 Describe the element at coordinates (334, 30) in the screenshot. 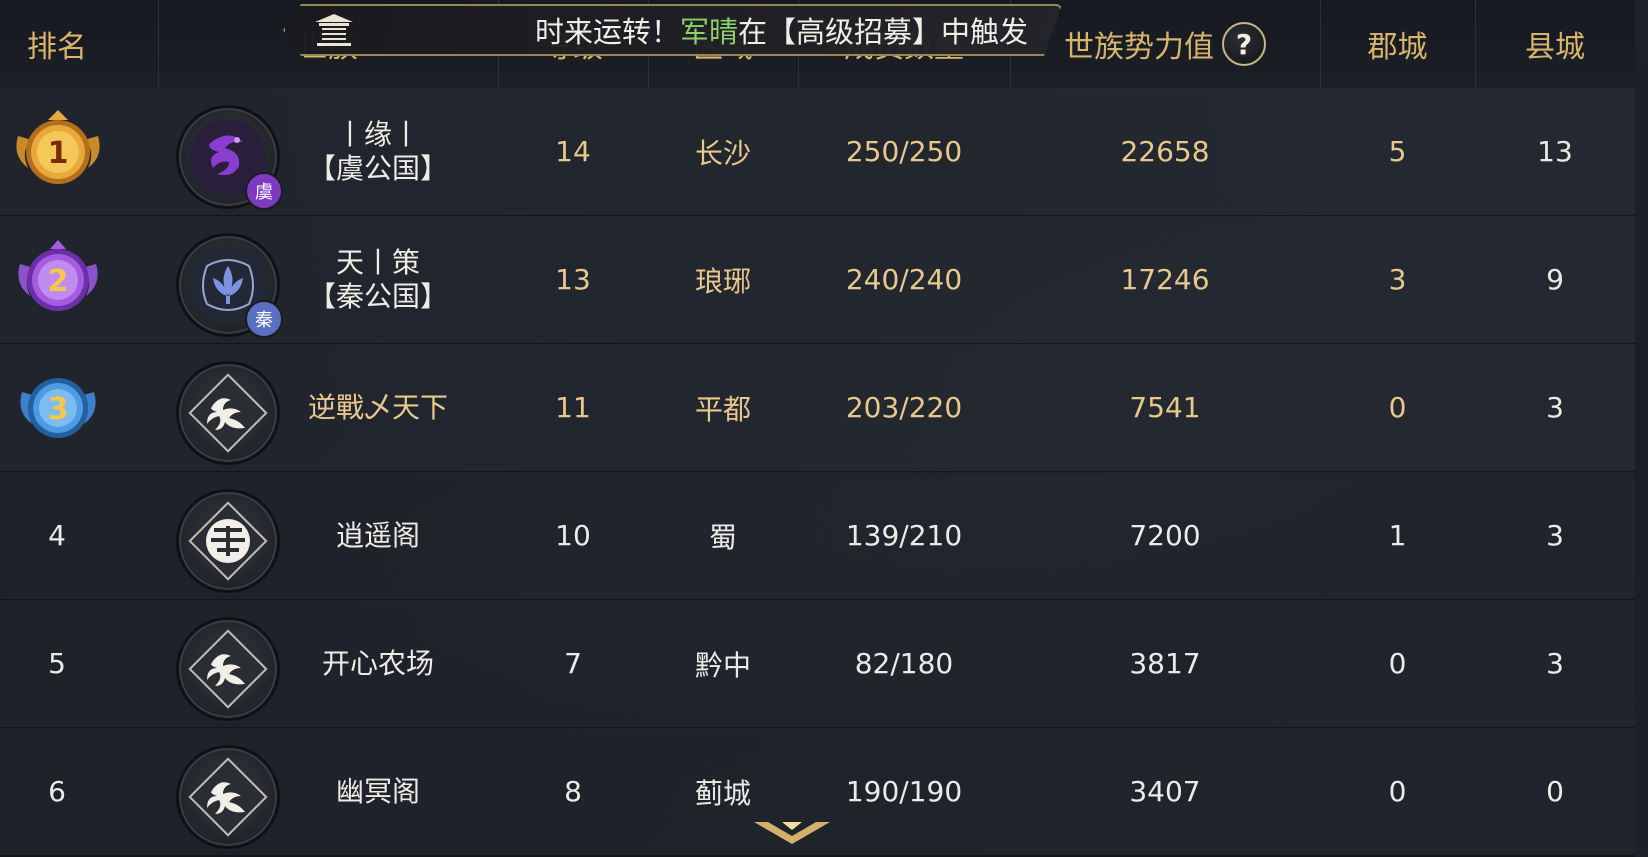

I see `pavilion-icon` at that location.